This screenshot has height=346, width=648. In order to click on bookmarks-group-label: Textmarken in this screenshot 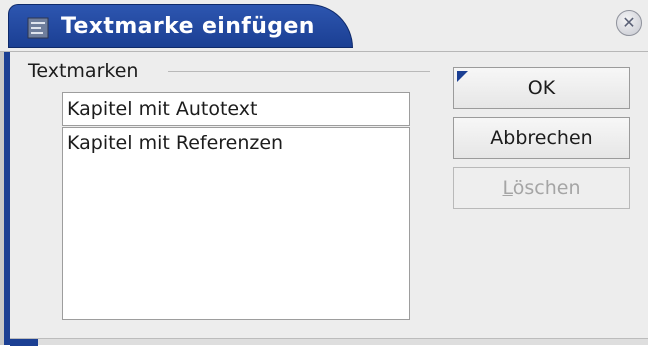, I will do `click(83, 71)`.